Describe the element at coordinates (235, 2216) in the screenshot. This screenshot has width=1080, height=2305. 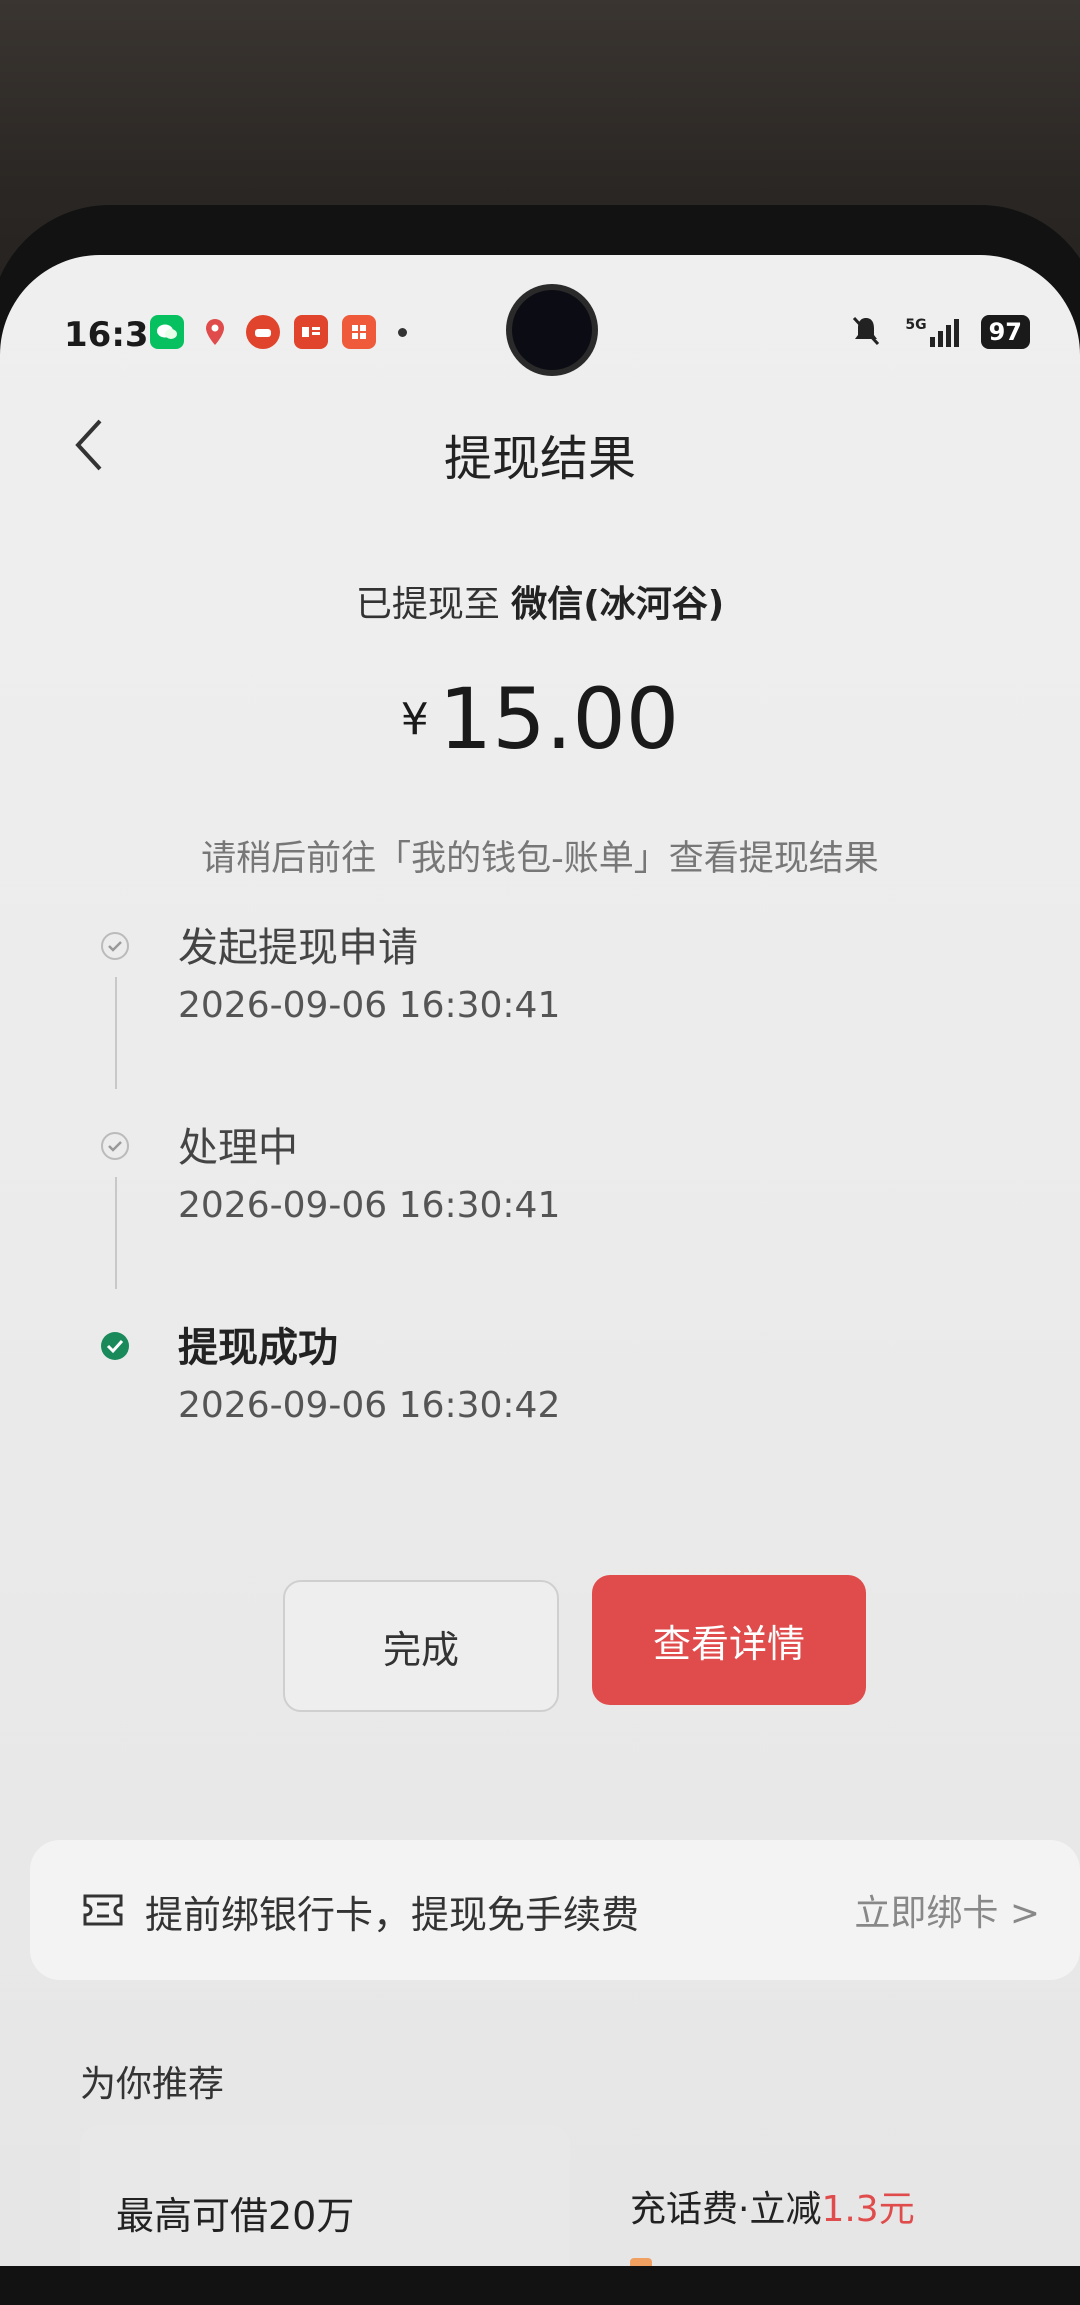
I see `loan-offer-text: 最高可借20万` at that location.